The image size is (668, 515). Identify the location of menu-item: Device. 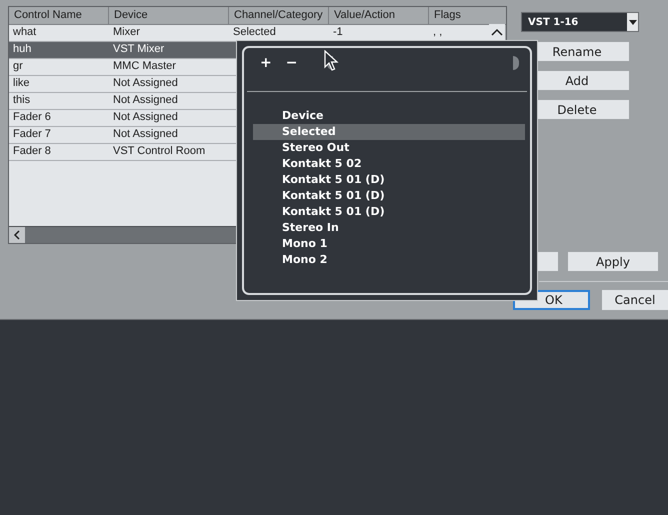
(389, 116).